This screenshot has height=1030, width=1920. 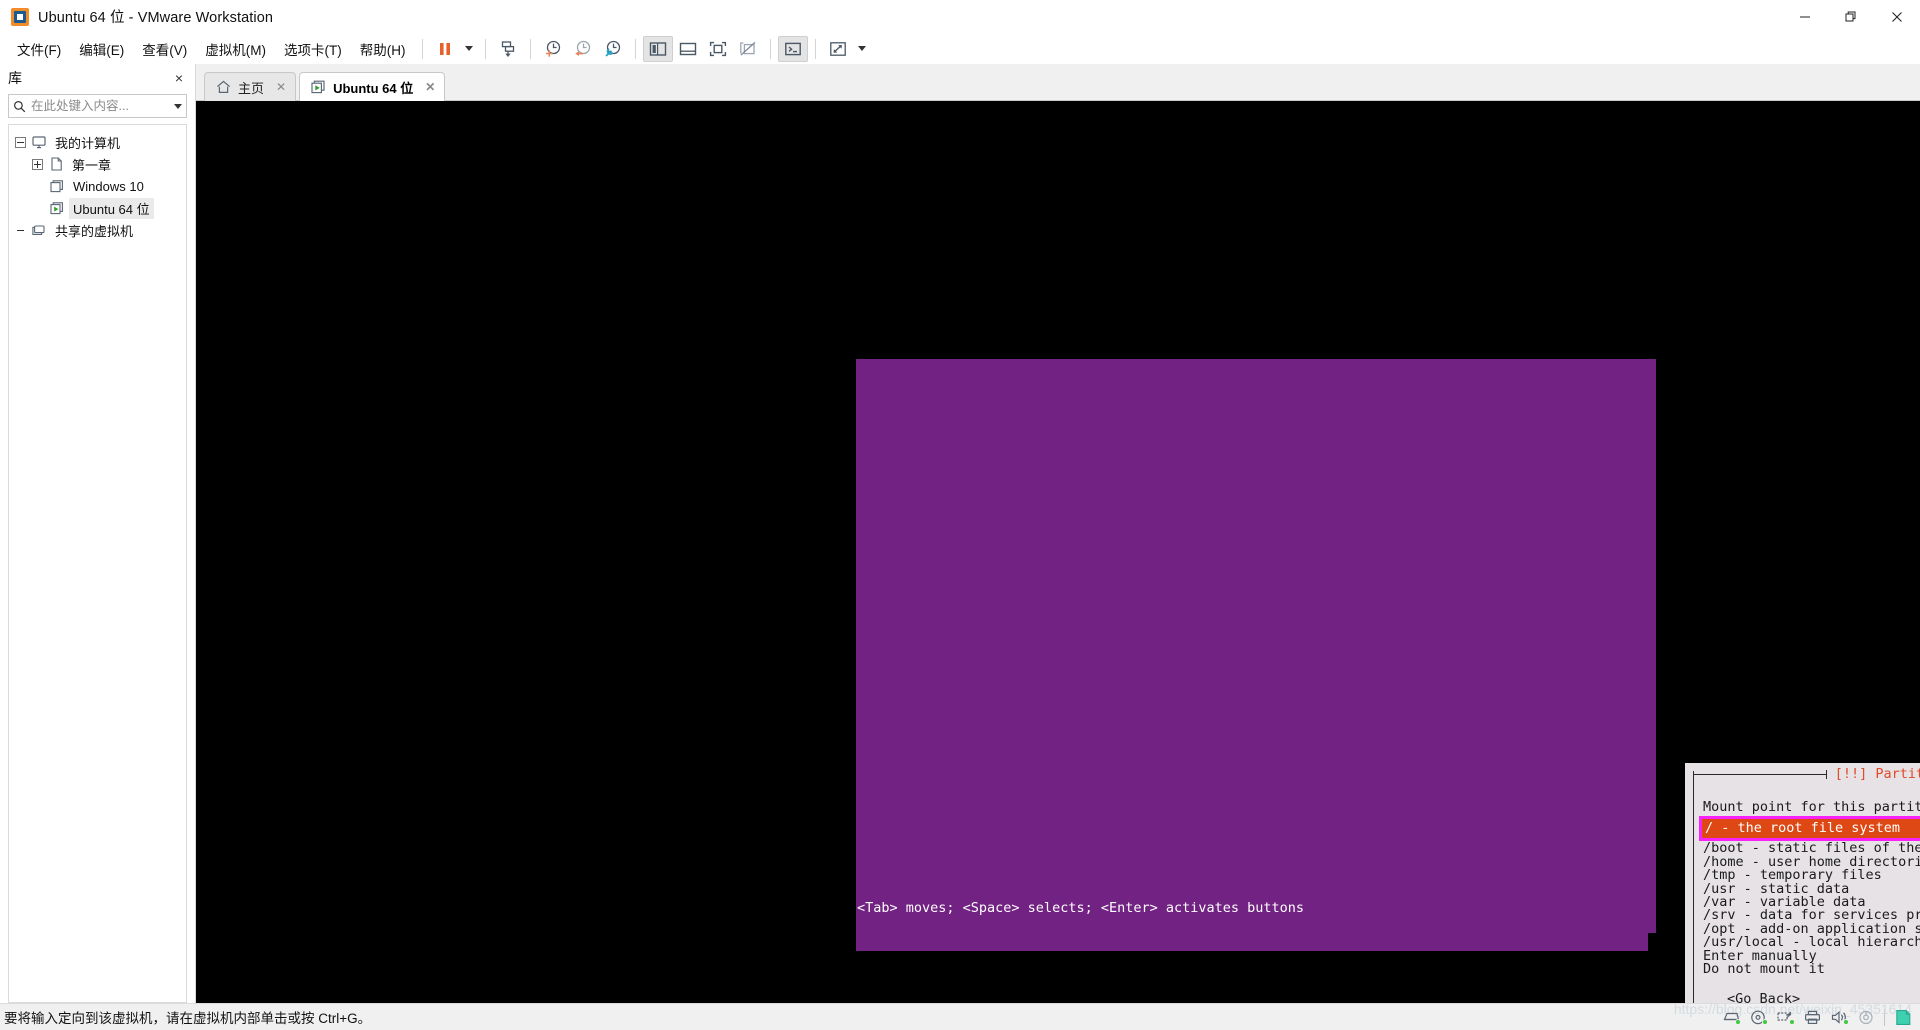 I want to click on enter-fullscreen-button, so click(x=718, y=49).